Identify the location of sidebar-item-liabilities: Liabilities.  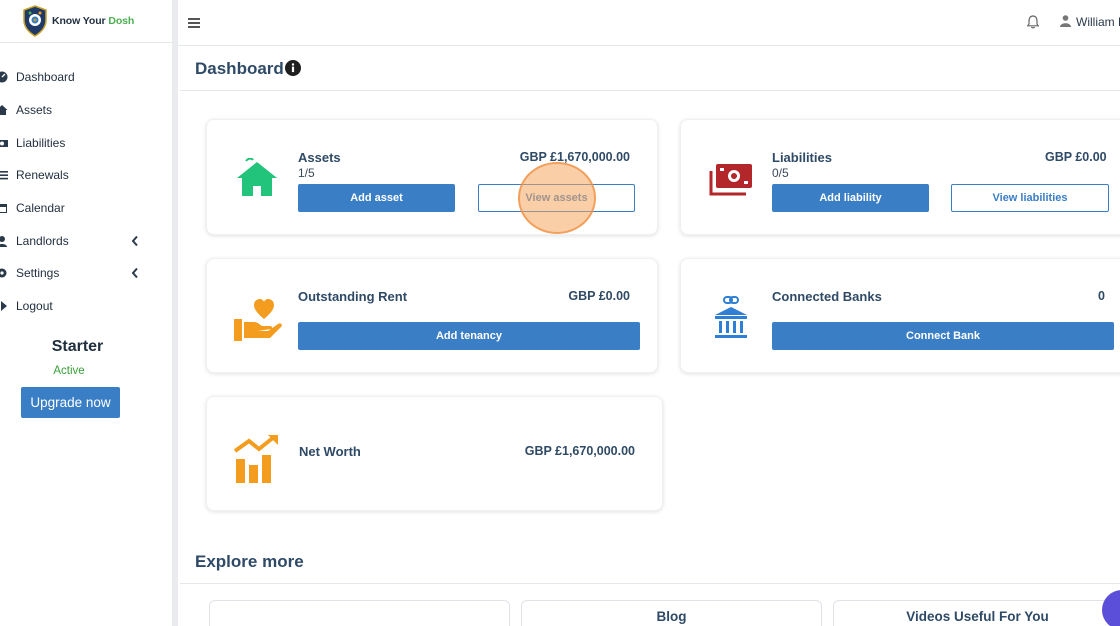
(86, 142).